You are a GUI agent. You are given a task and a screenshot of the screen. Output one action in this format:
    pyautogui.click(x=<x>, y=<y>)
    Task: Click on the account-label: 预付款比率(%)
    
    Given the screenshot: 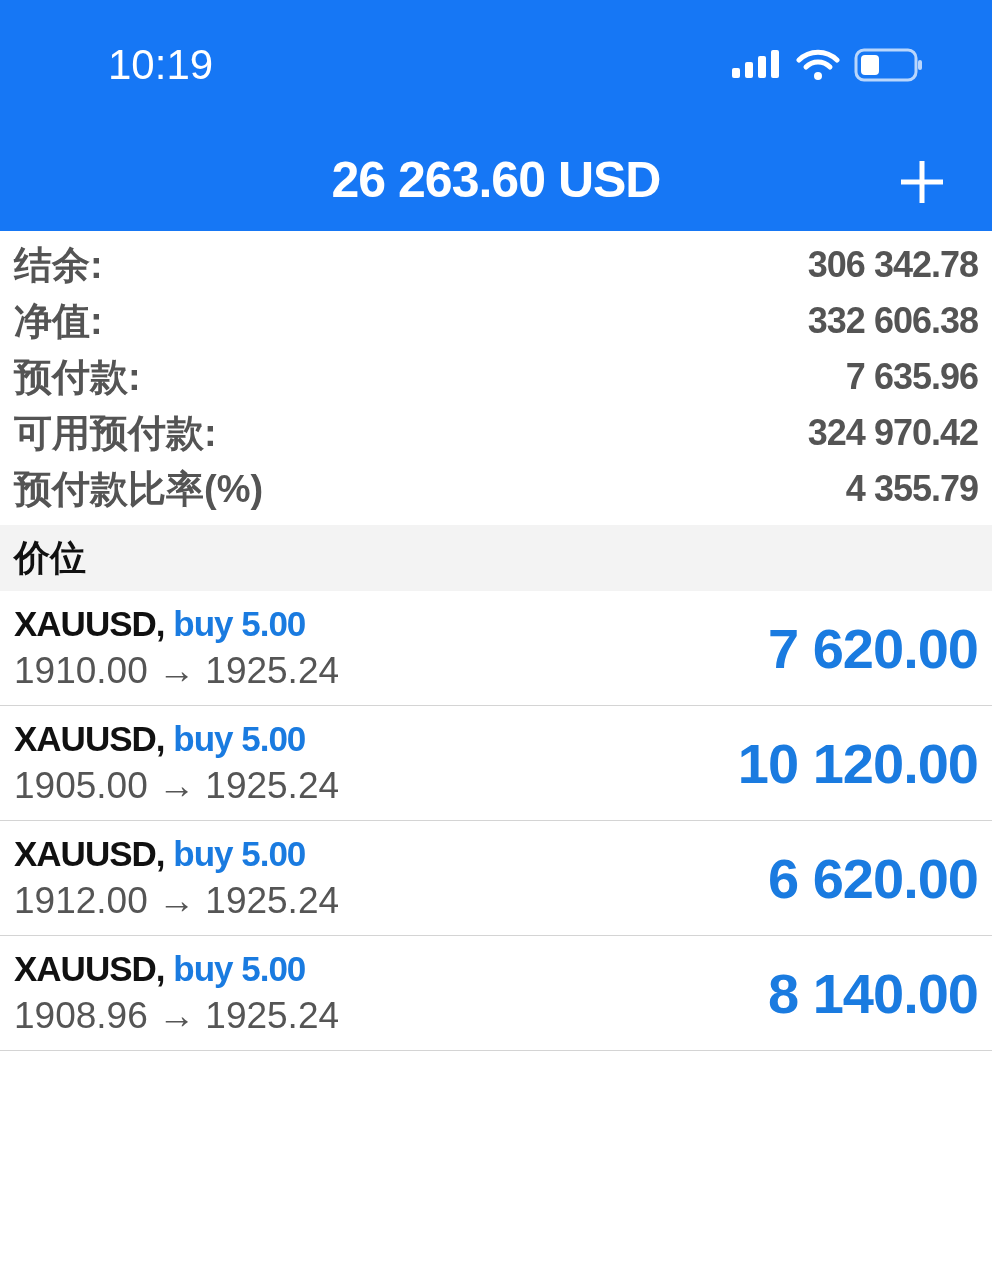 What is the action you would take?
    pyautogui.click(x=139, y=489)
    